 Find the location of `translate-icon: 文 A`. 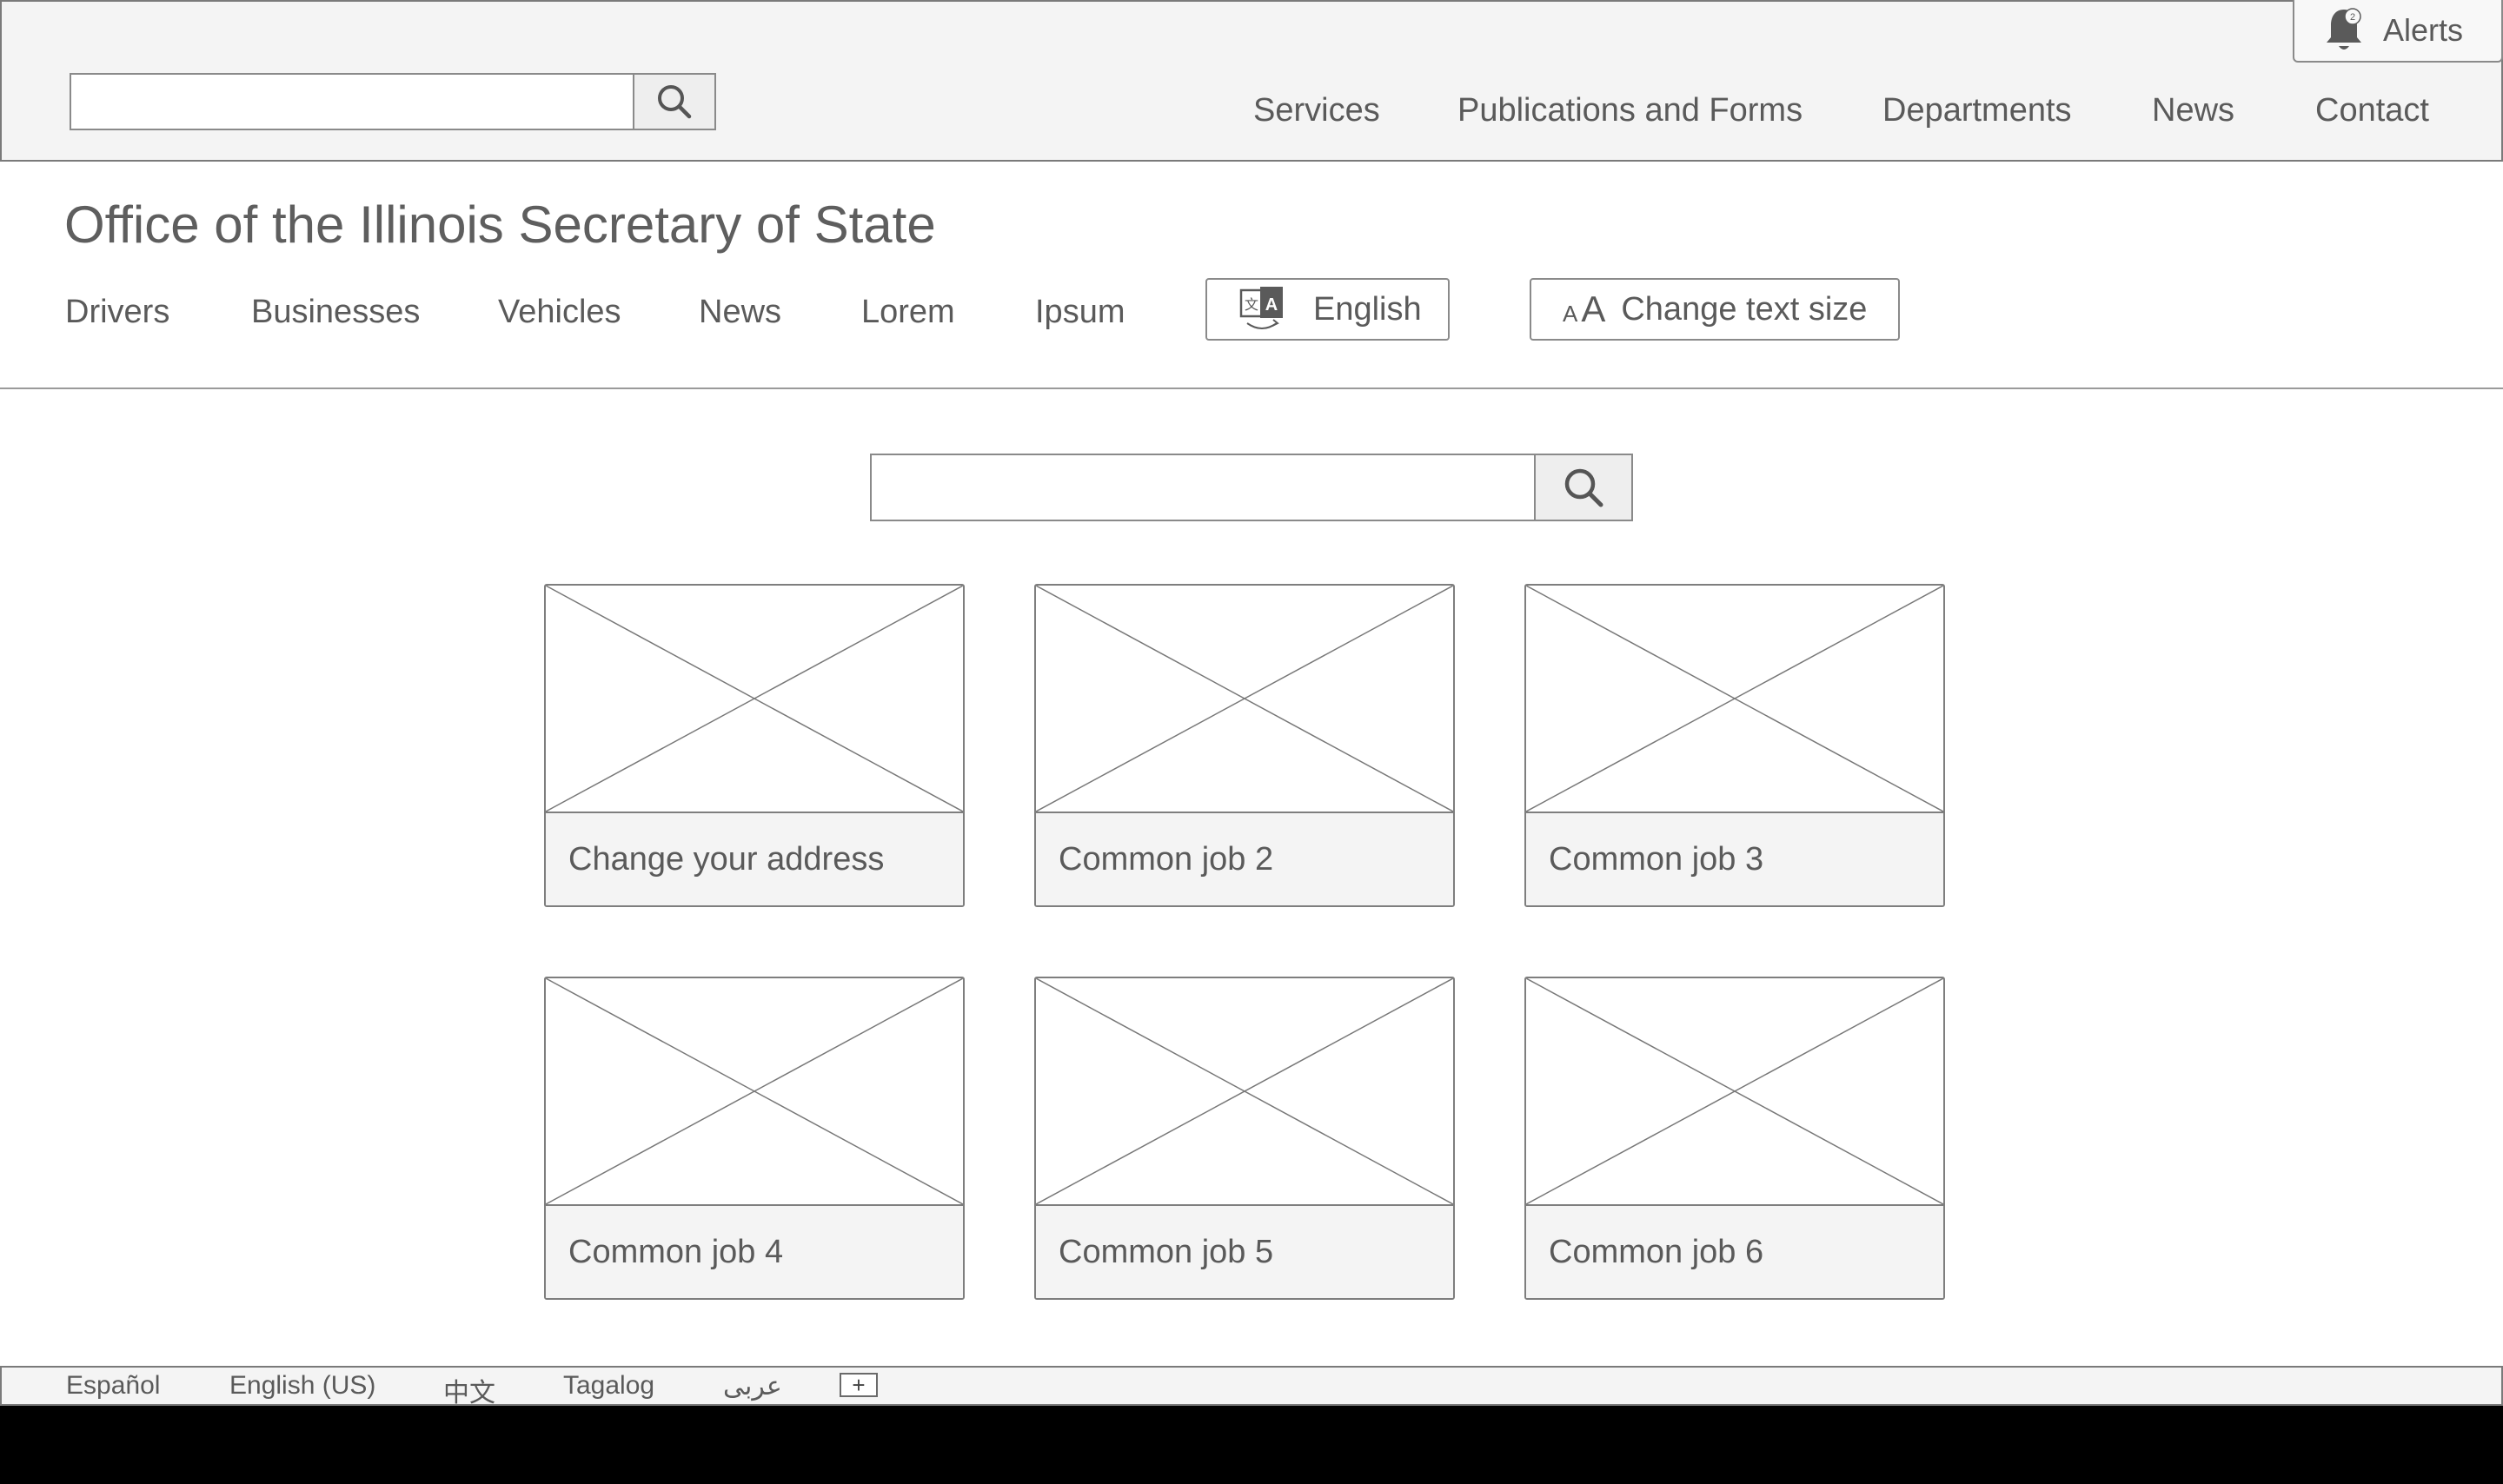

translate-icon: 文 A is located at coordinates (1261, 309).